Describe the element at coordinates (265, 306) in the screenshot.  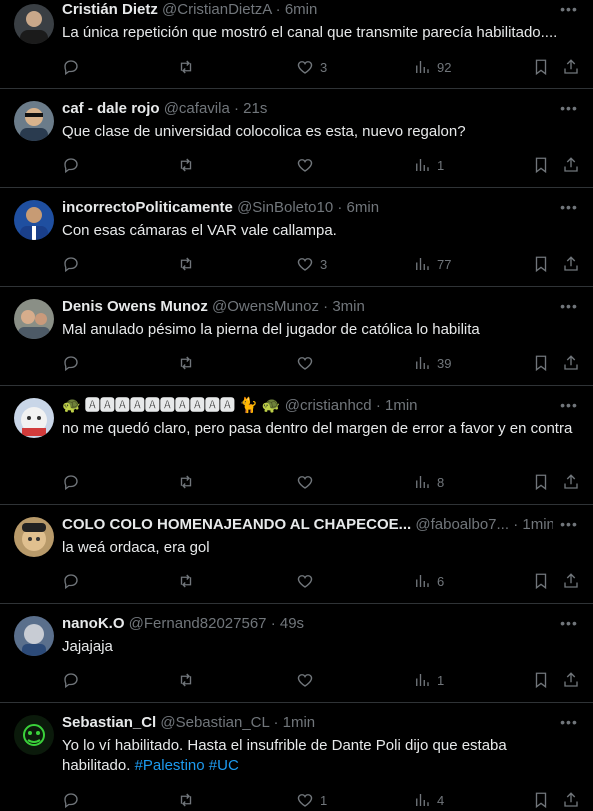
I see `handle: @OwensMunoz` at that location.